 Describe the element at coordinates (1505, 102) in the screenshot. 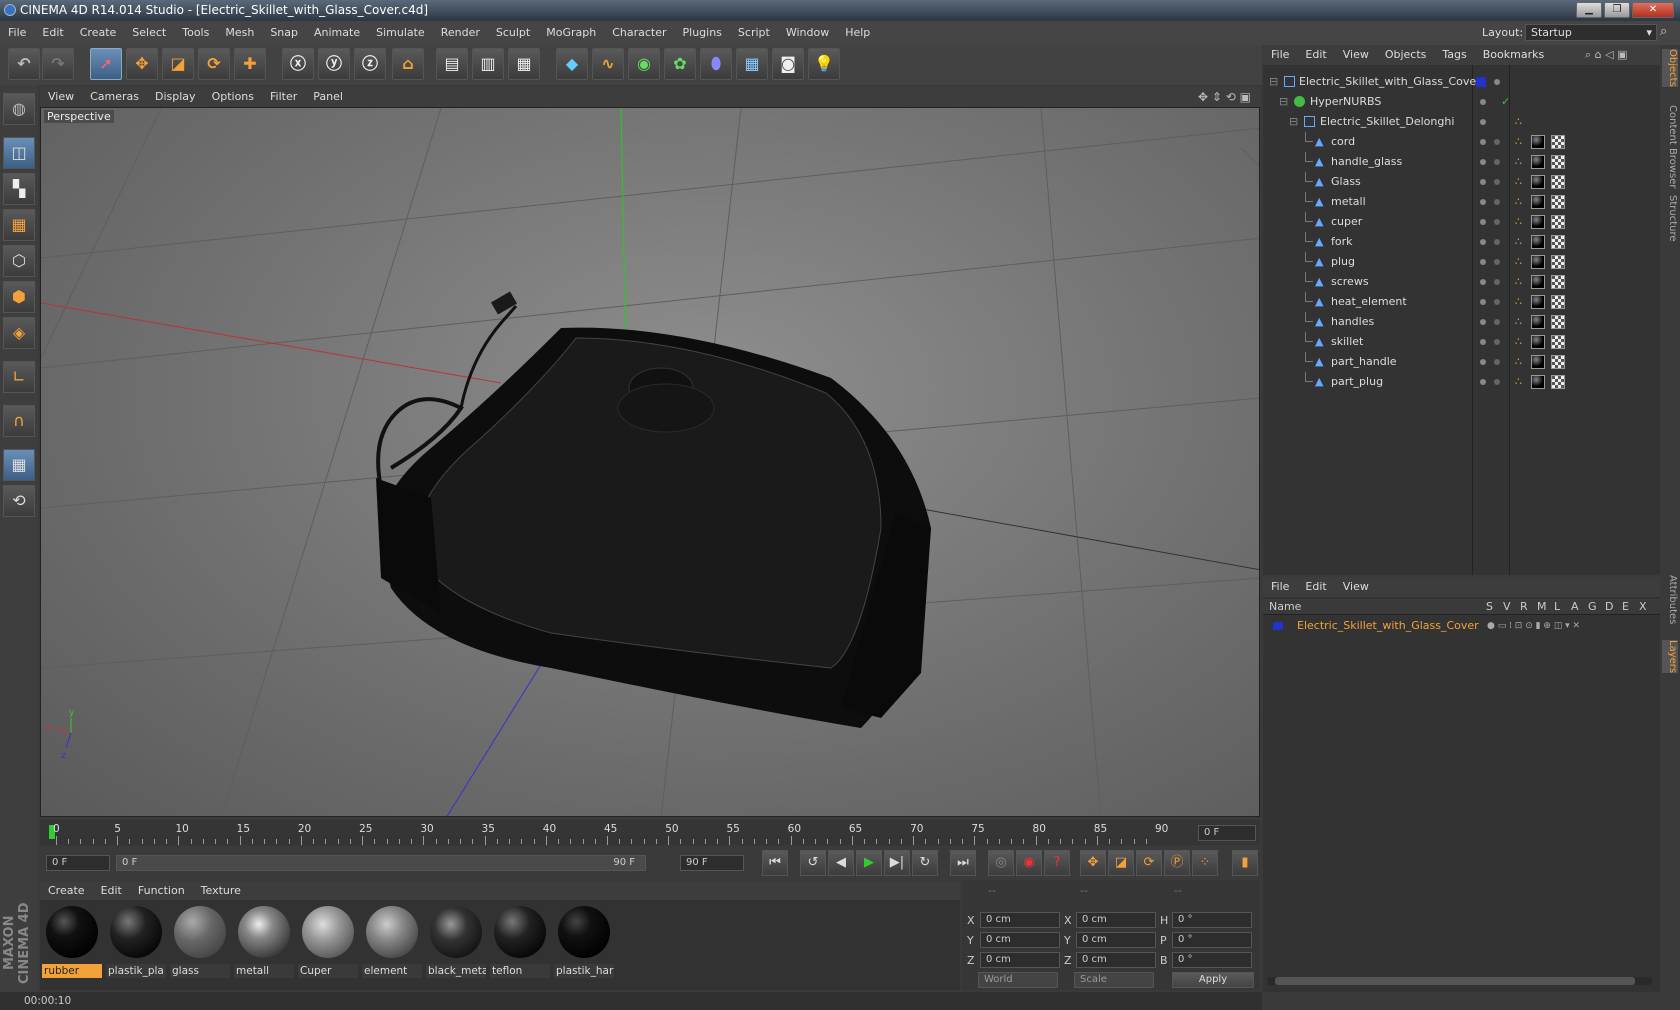

I see `enabled-check-icon: ✓` at that location.